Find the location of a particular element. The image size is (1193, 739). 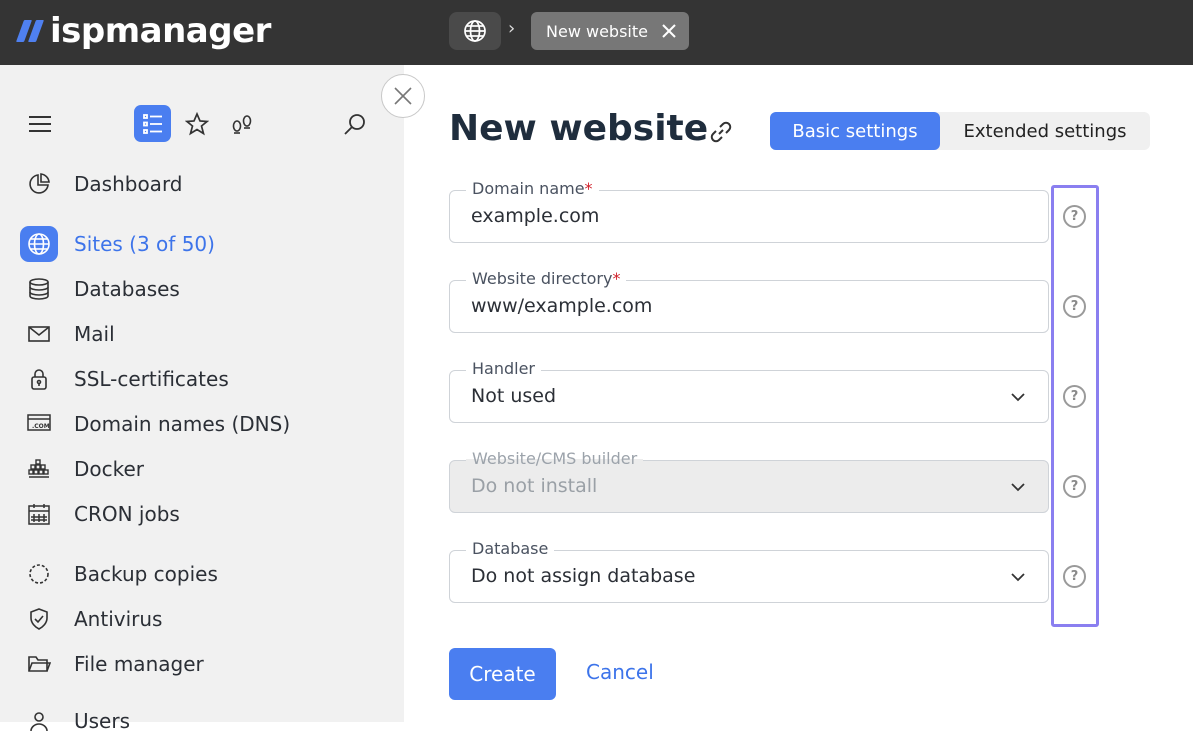

website-directory-label: Website directory* is located at coordinates (546, 279).